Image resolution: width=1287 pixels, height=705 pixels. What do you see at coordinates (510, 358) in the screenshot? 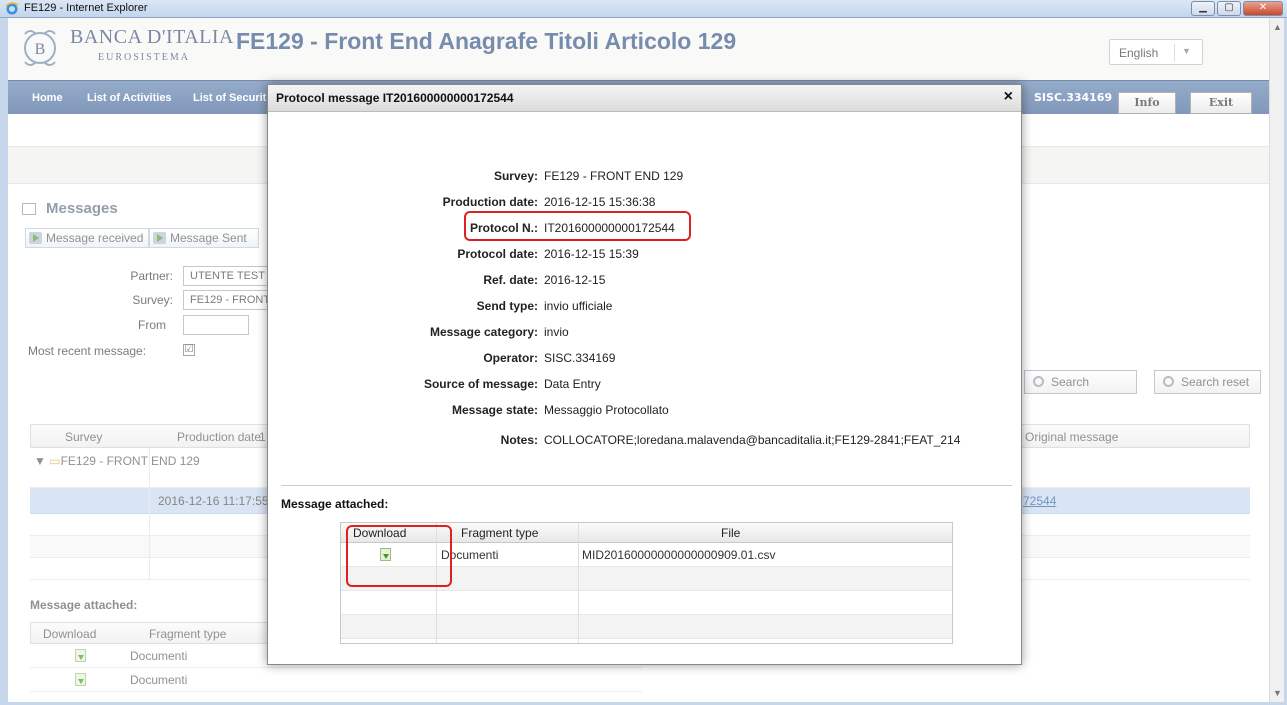
I see `field-operator-label: Operator:` at bounding box center [510, 358].